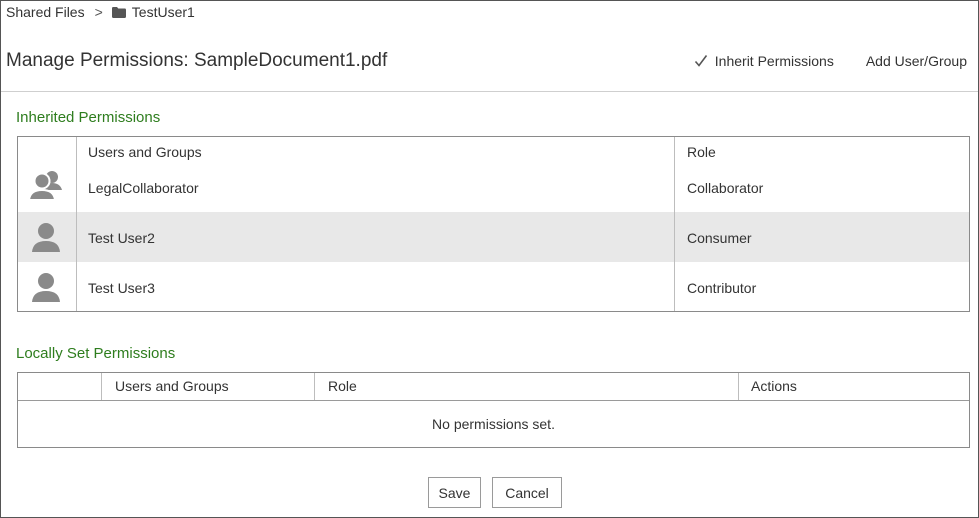 The height and width of the screenshot is (518, 979). What do you see at coordinates (88, 117) in the screenshot?
I see `inherited-permissions-title: Inherited Permissions` at bounding box center [88, 117].